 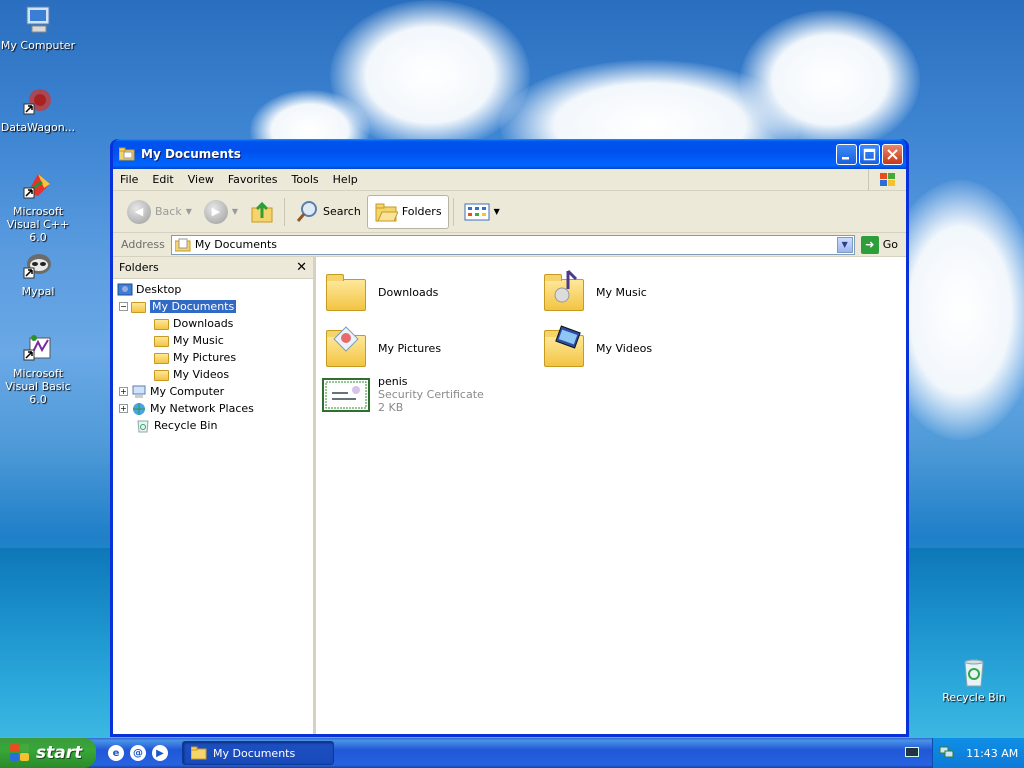 I want to click on taskbar: start e @ ▶ My Documents 11:43 AM, so click(x=512, y=753).